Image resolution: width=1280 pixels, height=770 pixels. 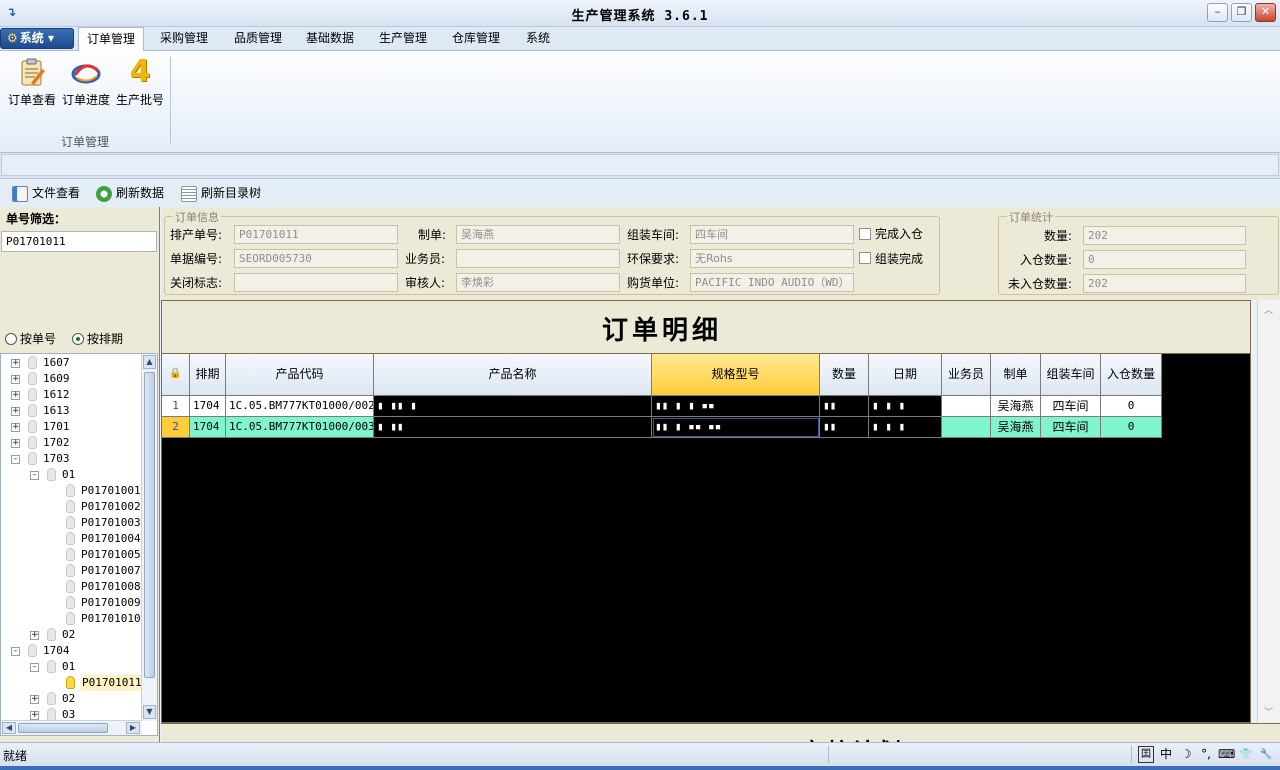 I want to click on tab-purchasing: 采购管理, so click(x=184, y=39).